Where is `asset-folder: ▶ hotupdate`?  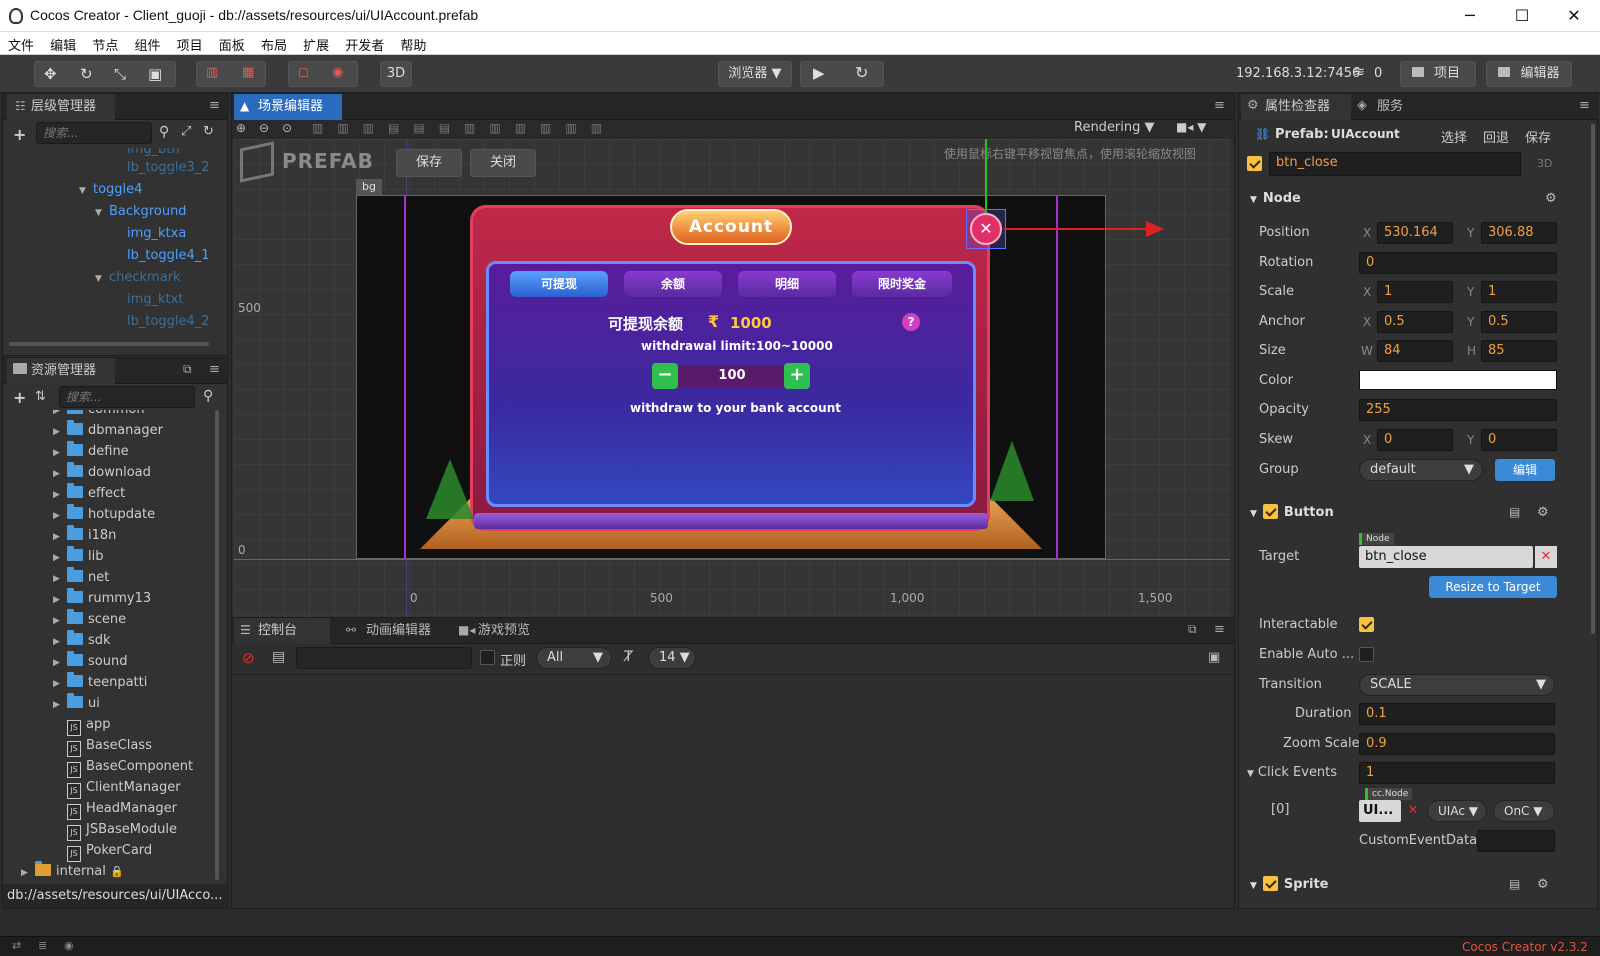 asset-folder: ▶ hotupdate is located at coordinates (104, 513).